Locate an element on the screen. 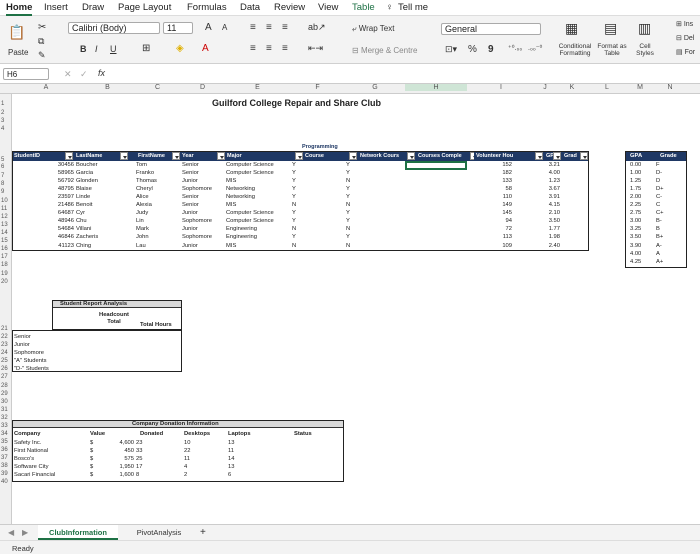 This screenshot has width=700, height=554. font-color-icon: A is located at coordinates (205, 48).